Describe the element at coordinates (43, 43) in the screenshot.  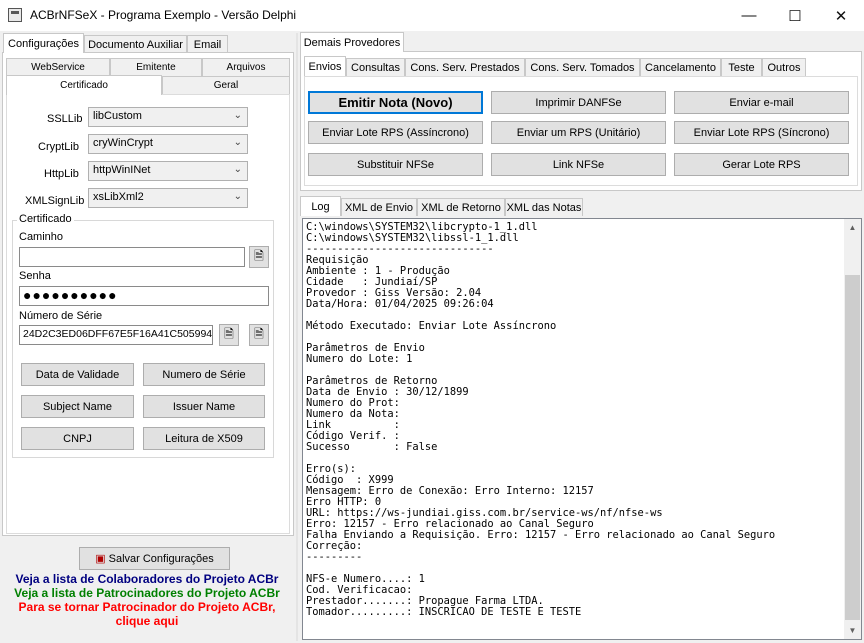
I see `tab-configuracoes: Configurações` at that location.